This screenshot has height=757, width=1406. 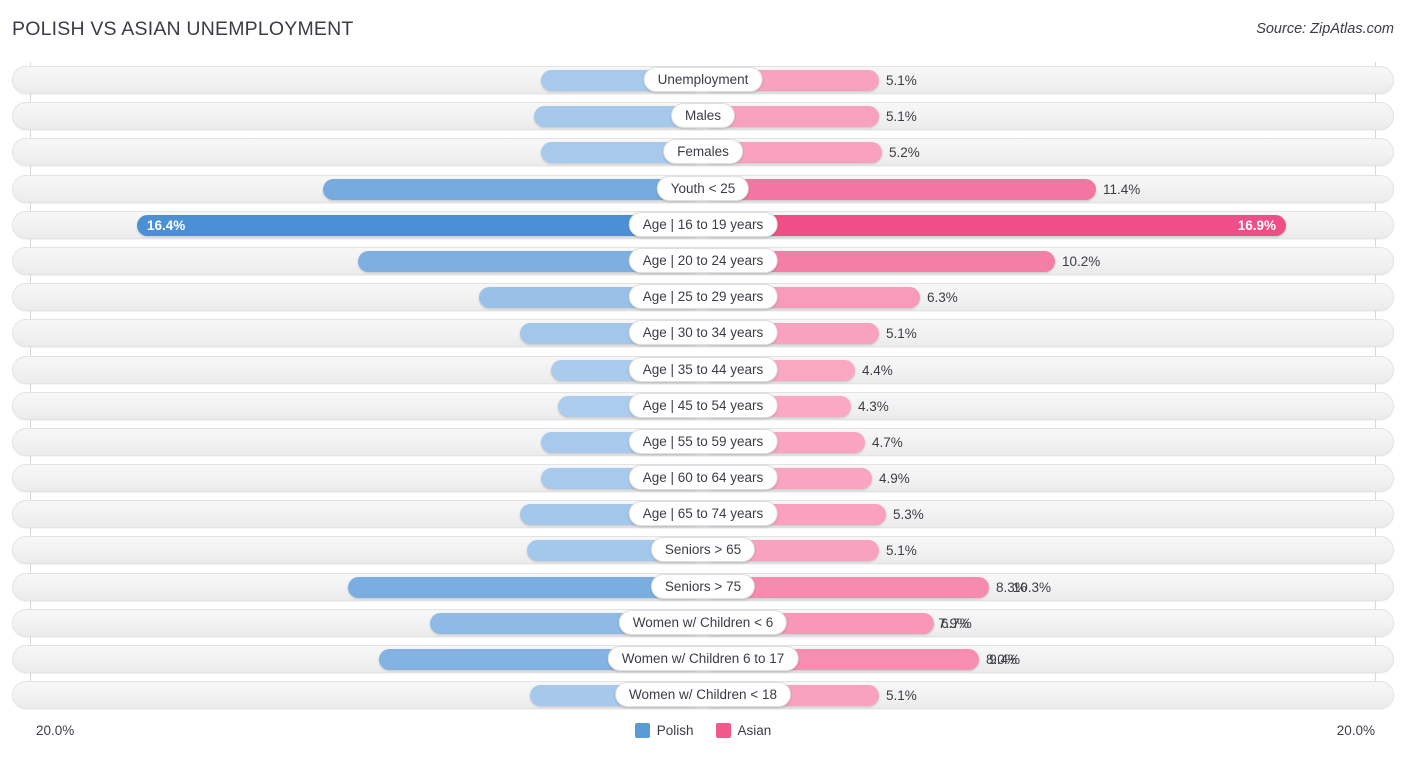 What do you see at coordinates (904, 153) in the screenshot?
I see `value-label-asian: 5.2%` at bounding box center [904, 153].